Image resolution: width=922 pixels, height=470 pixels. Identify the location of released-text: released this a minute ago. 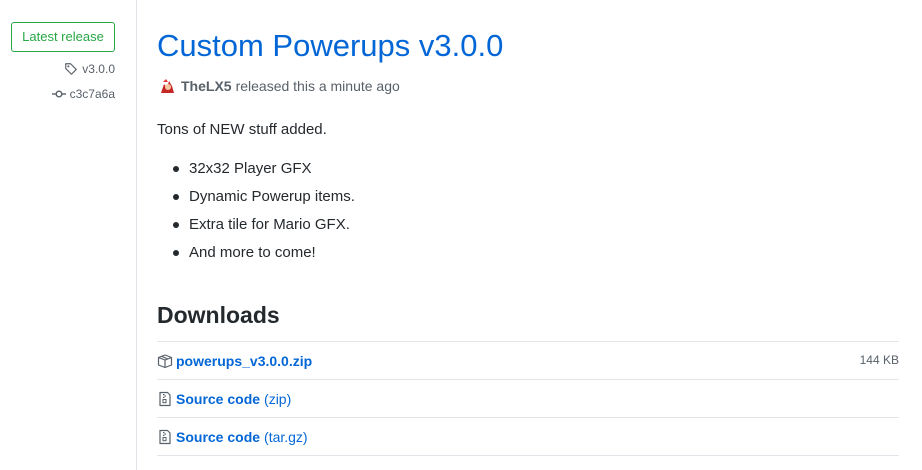
(317, 86).